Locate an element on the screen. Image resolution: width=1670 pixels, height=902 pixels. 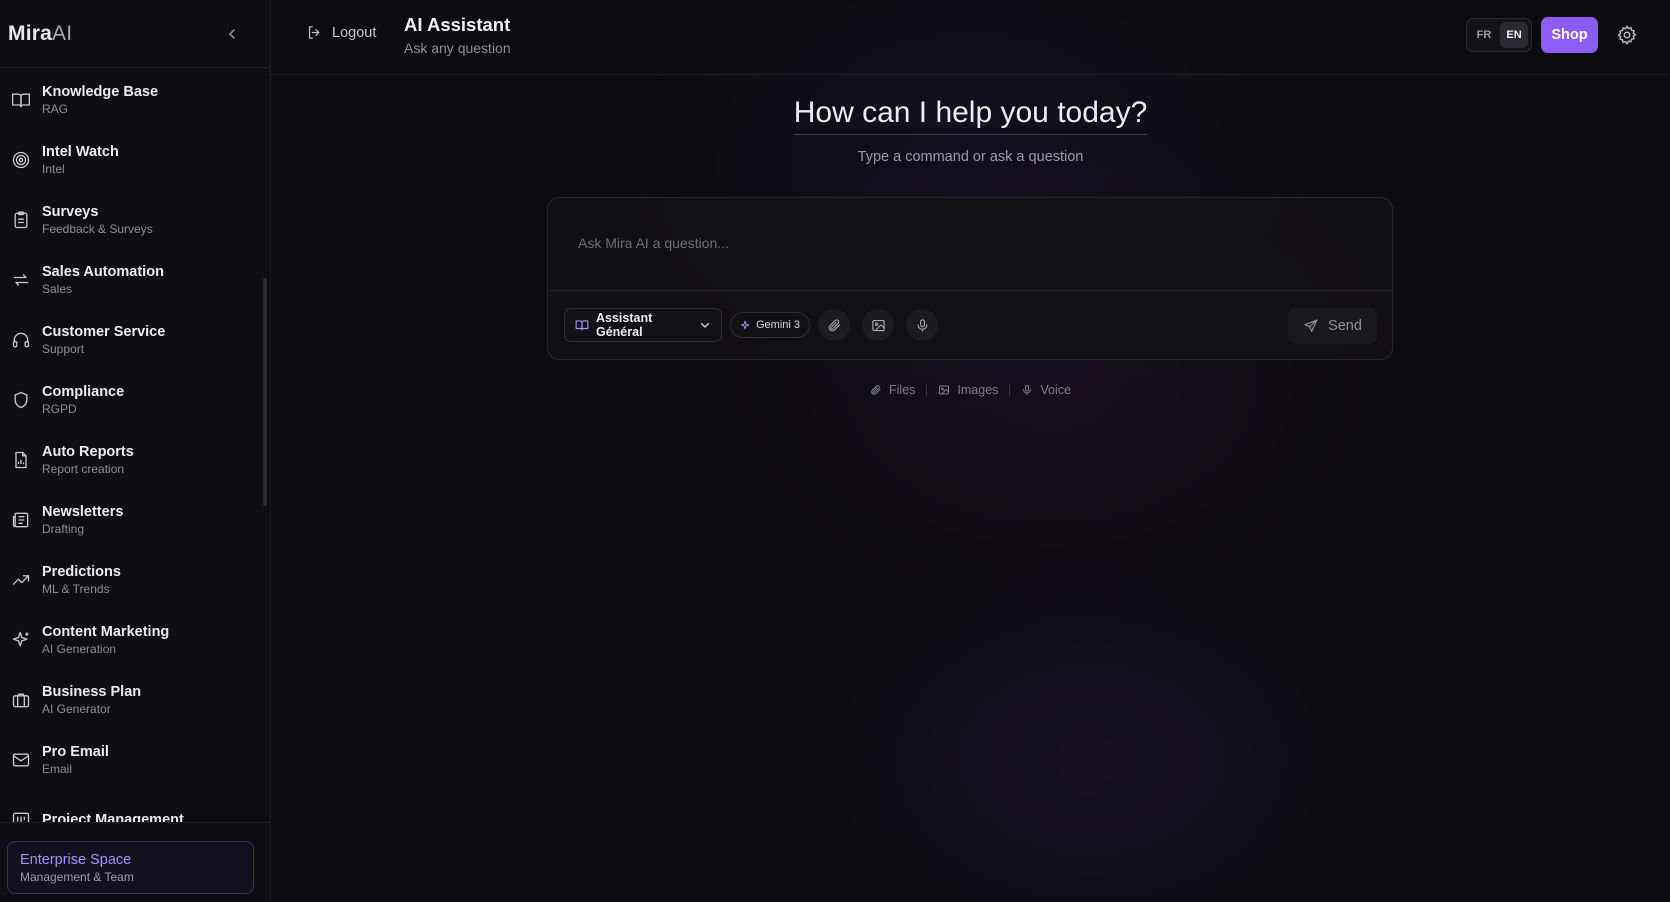
chat-input is located at coordinates (968, 243).